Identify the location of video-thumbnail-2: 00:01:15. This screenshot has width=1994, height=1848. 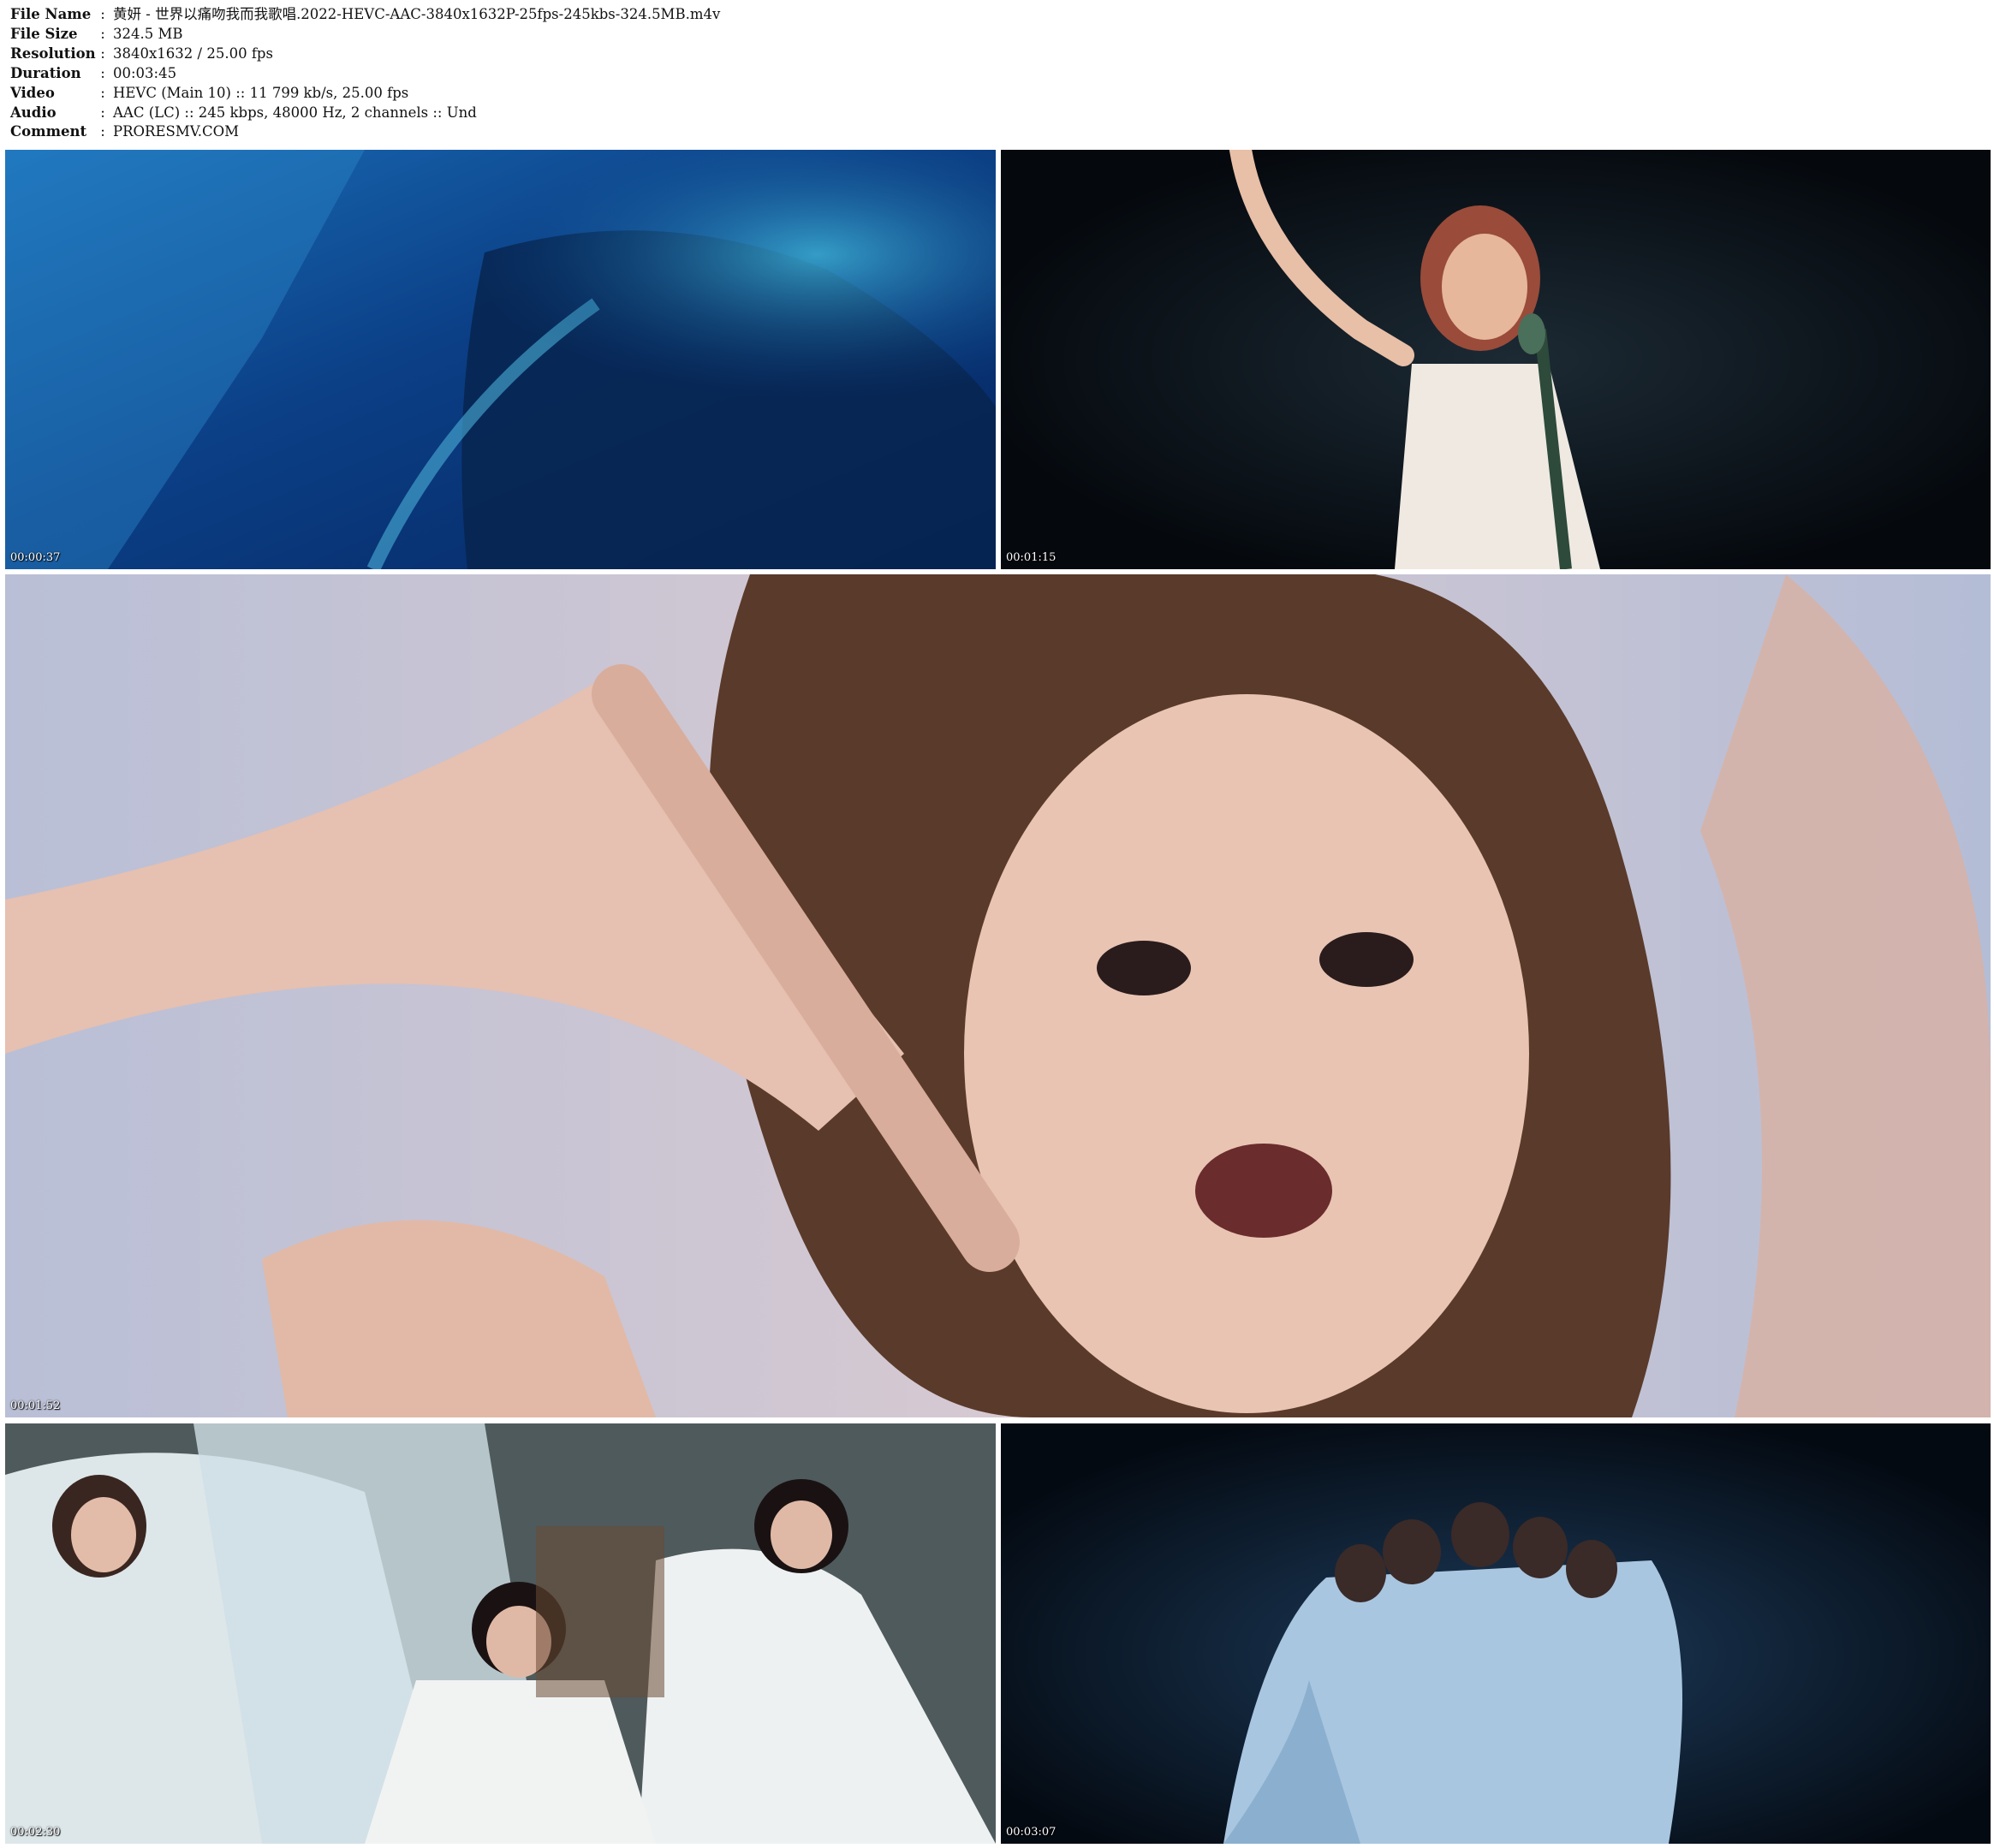
(1496, 359).